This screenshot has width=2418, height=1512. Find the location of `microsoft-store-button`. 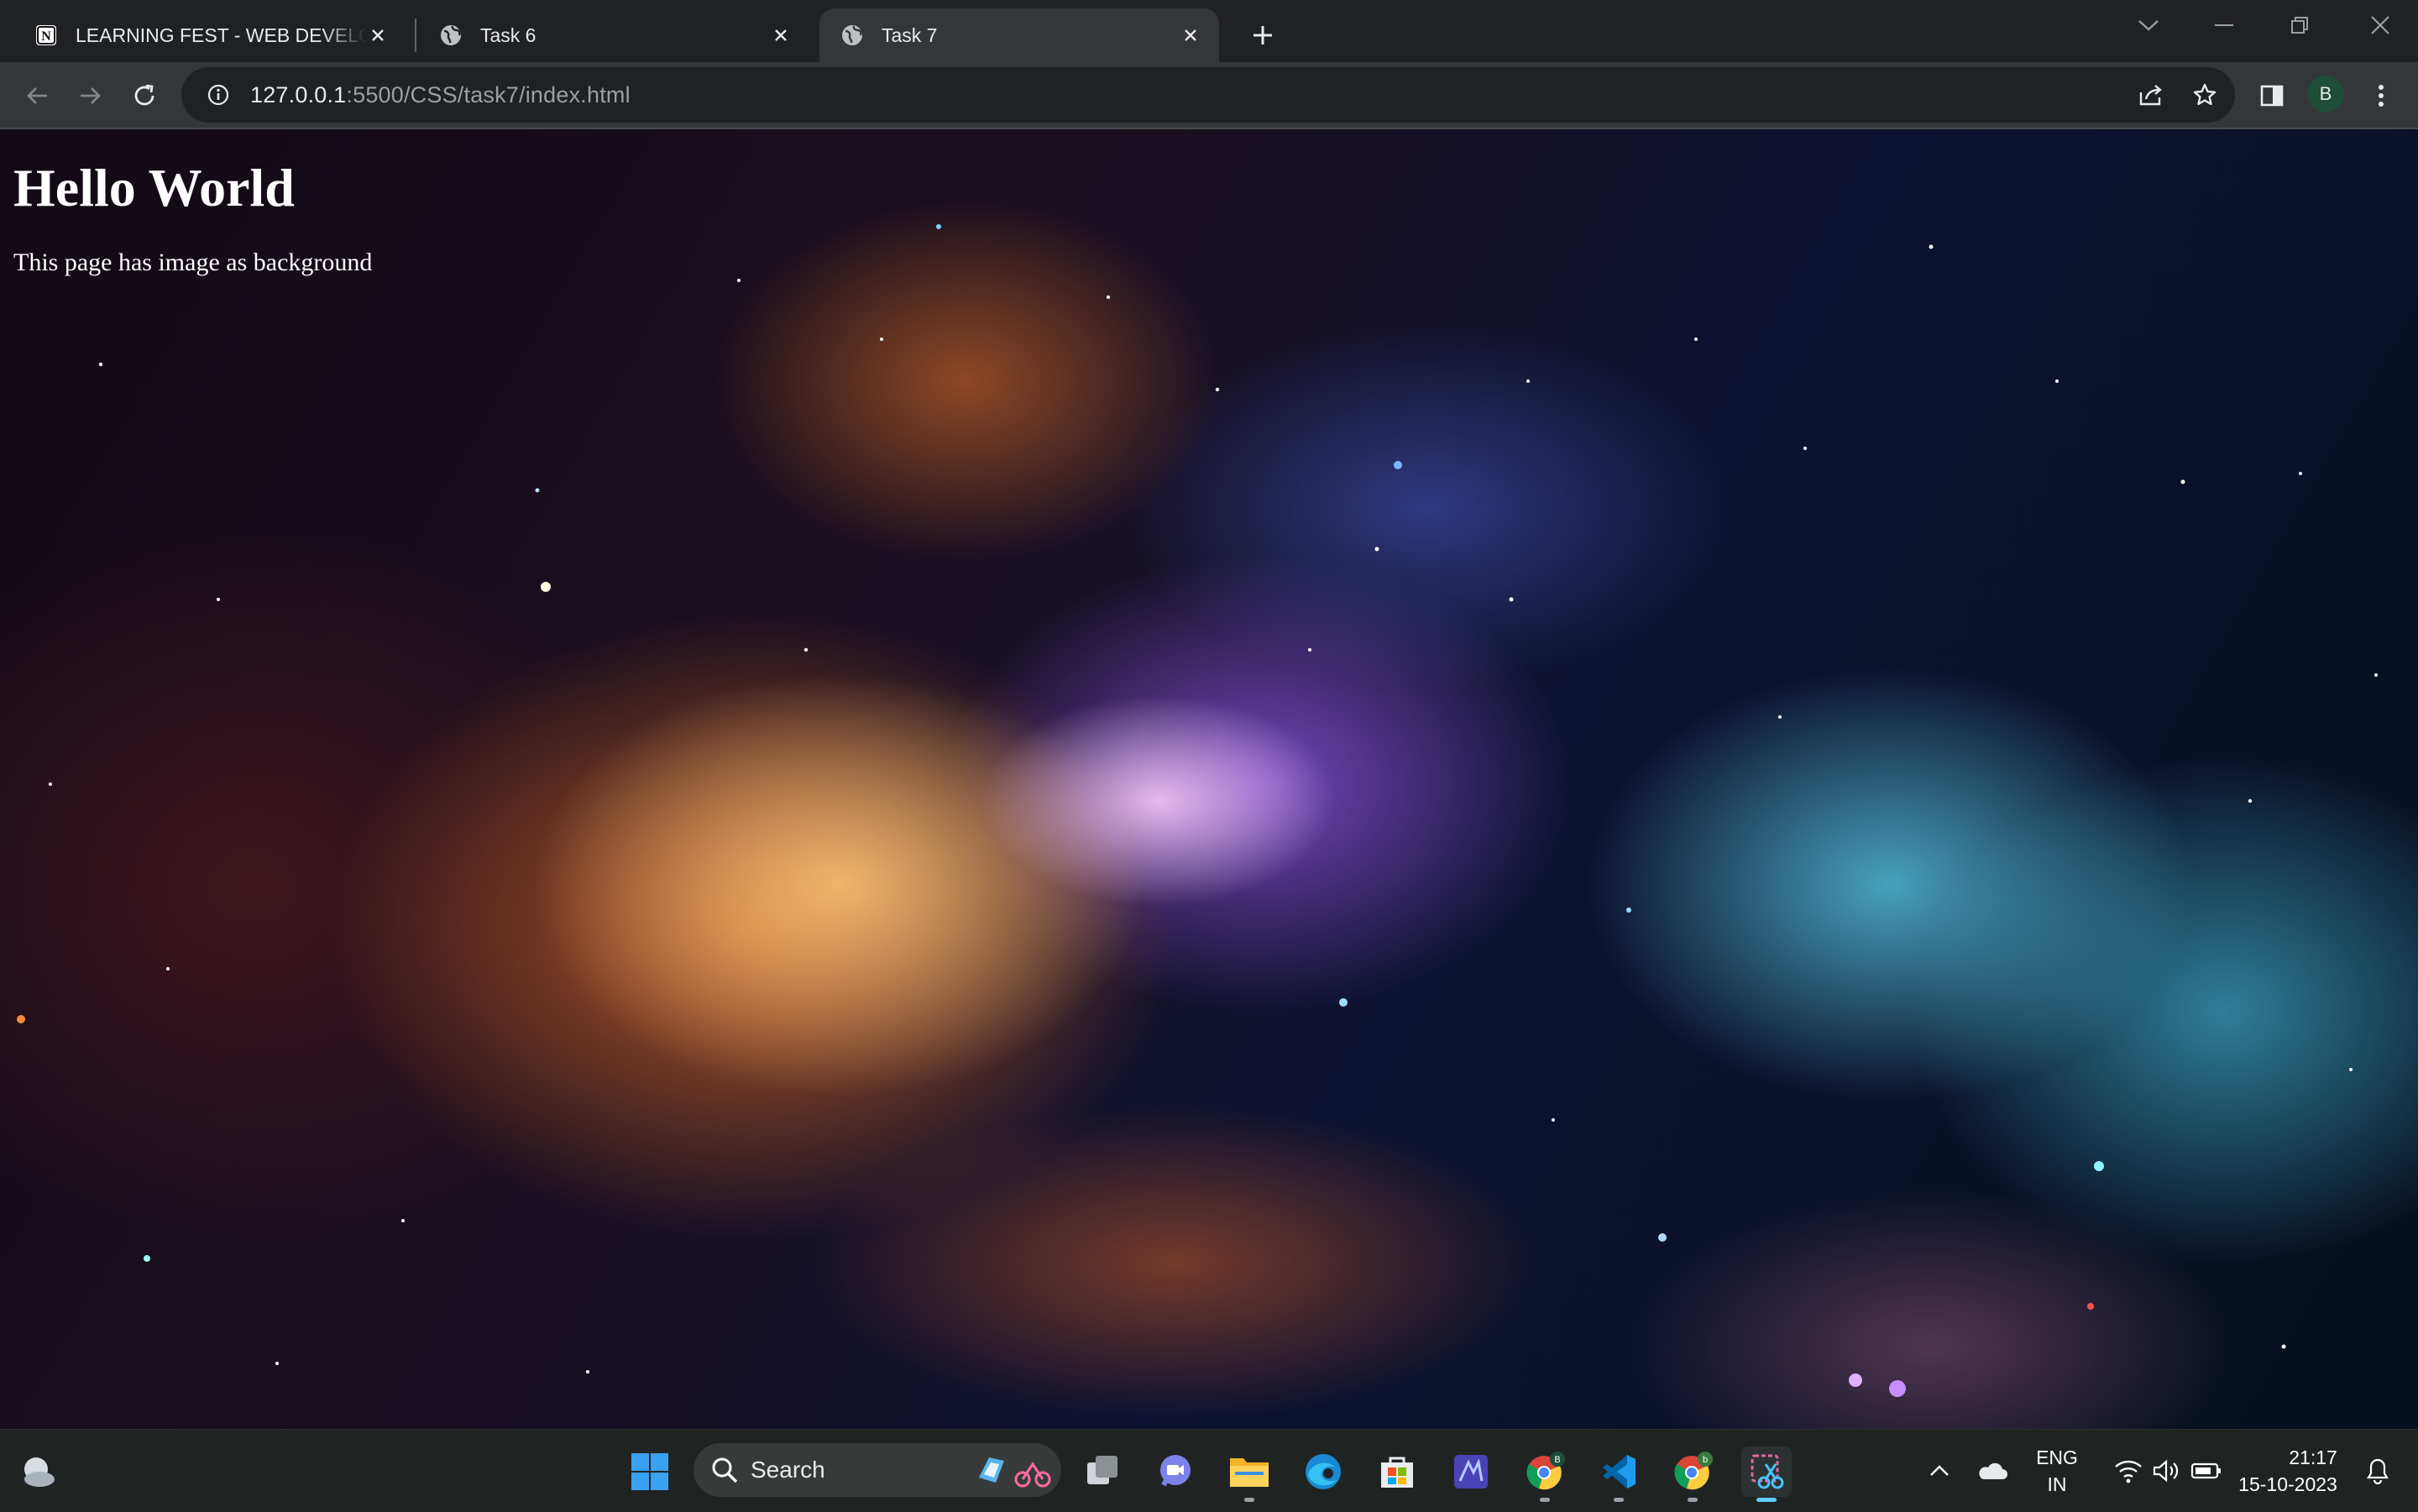

microsoft-store-button is located at coordinates (1397, 1472).